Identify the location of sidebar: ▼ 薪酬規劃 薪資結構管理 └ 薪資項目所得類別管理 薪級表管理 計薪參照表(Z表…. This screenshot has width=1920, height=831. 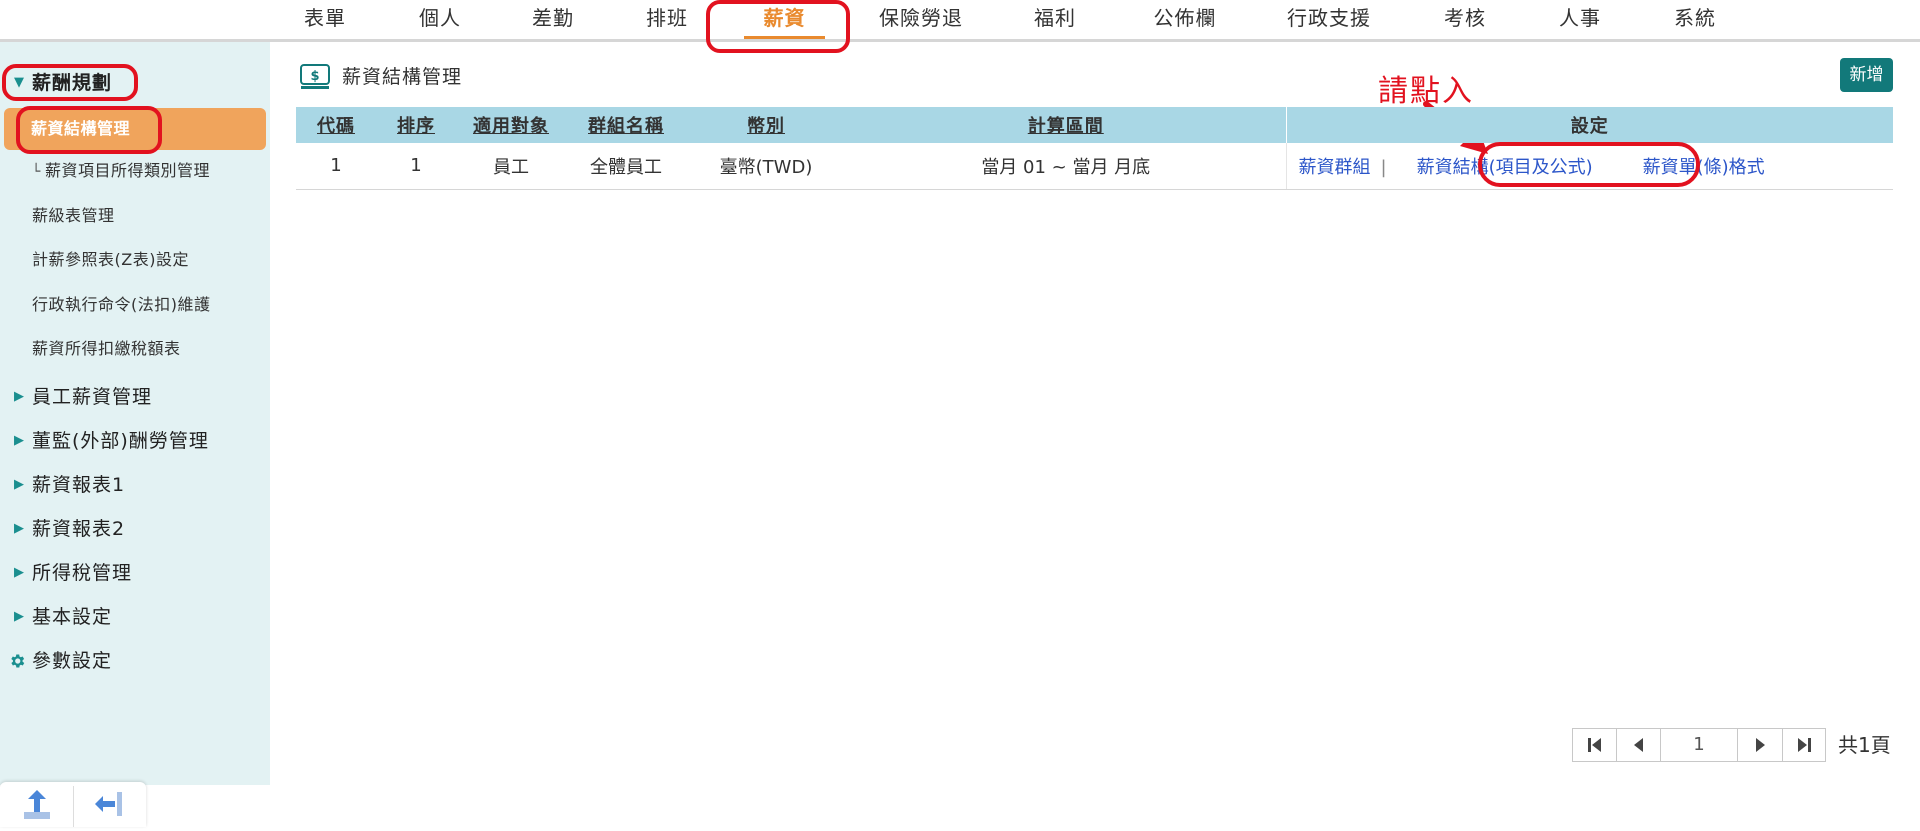
(135, 434).